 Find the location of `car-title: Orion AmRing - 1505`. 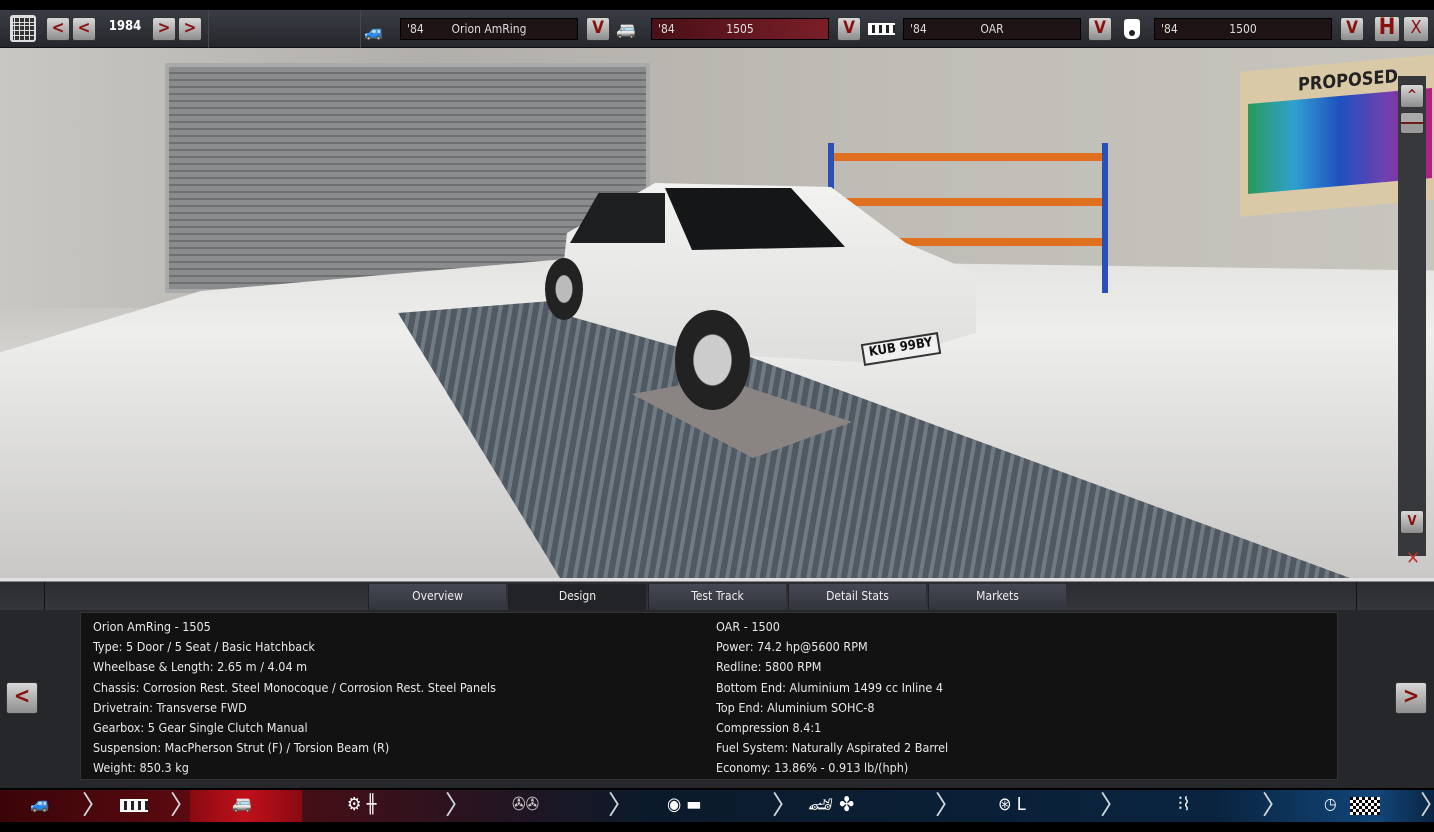

car-title: Orion AmRing - 1505 is located at coordinates (152, 626).